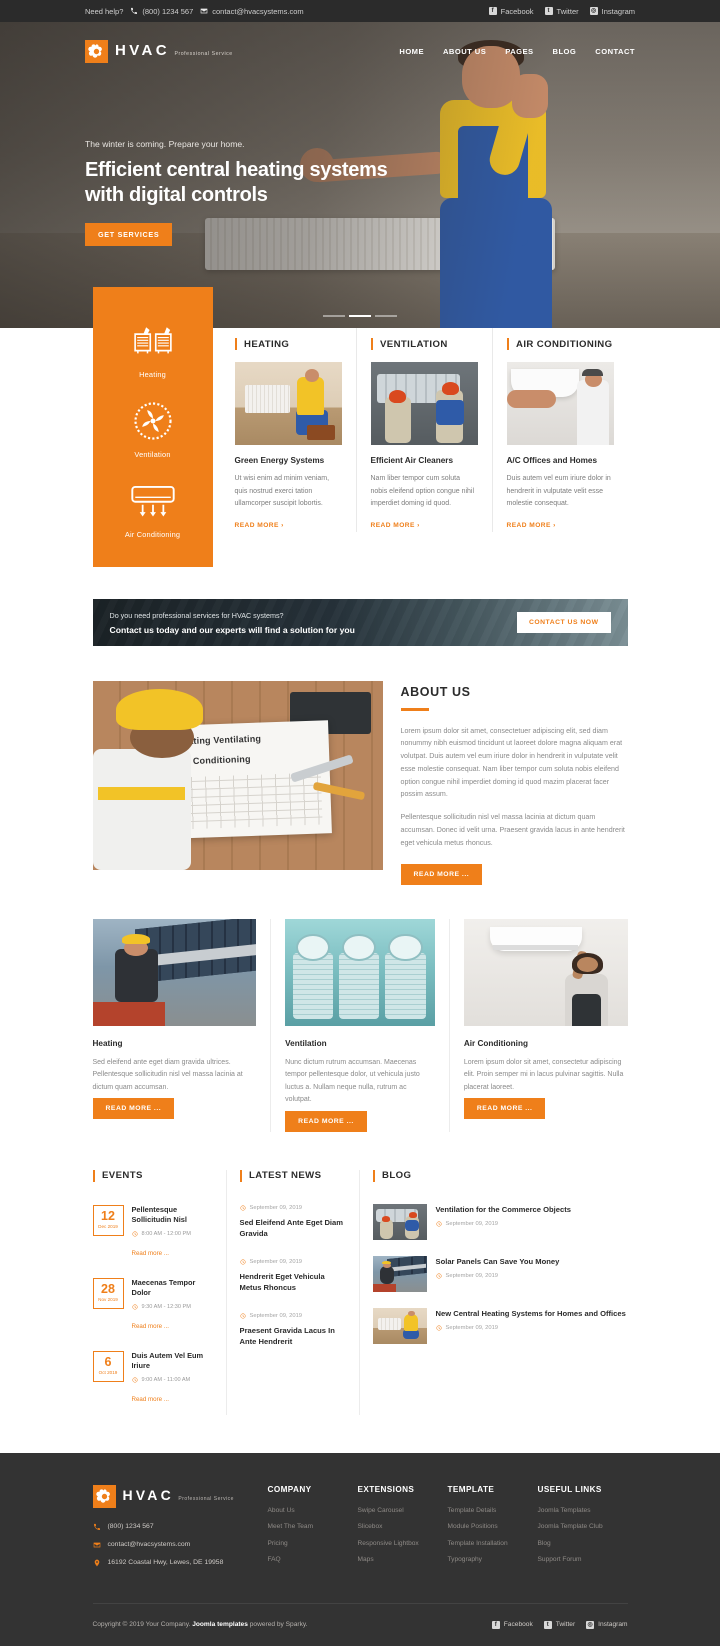 This screenshot has height=1646, width=720. I want to click on topbar-email: contact@hvacsystems.com, so click(252, 11).